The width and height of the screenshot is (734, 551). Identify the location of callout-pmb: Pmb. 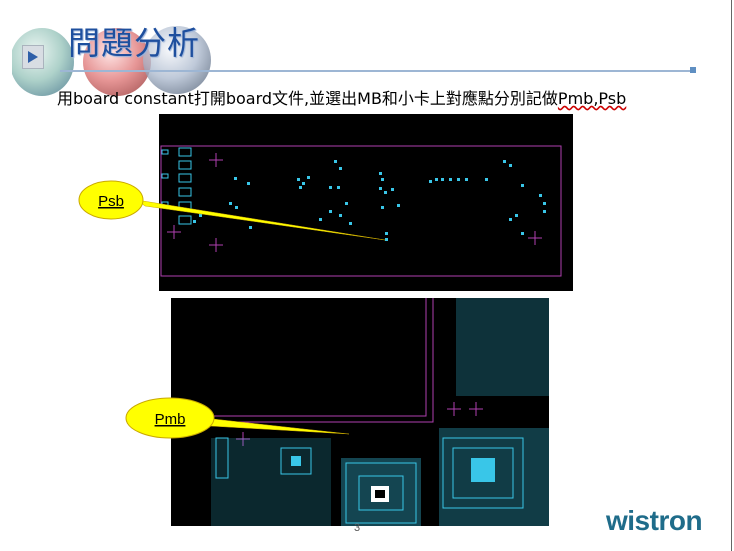
(237, 418).